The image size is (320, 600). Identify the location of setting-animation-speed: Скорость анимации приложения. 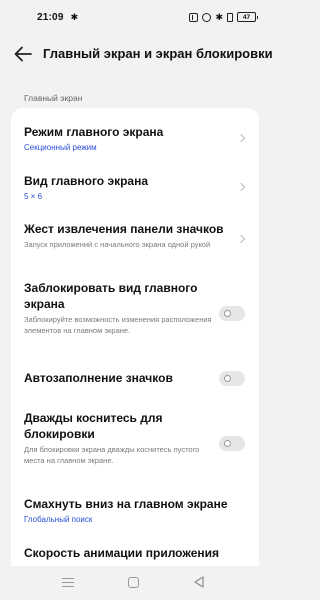
(135, 553).